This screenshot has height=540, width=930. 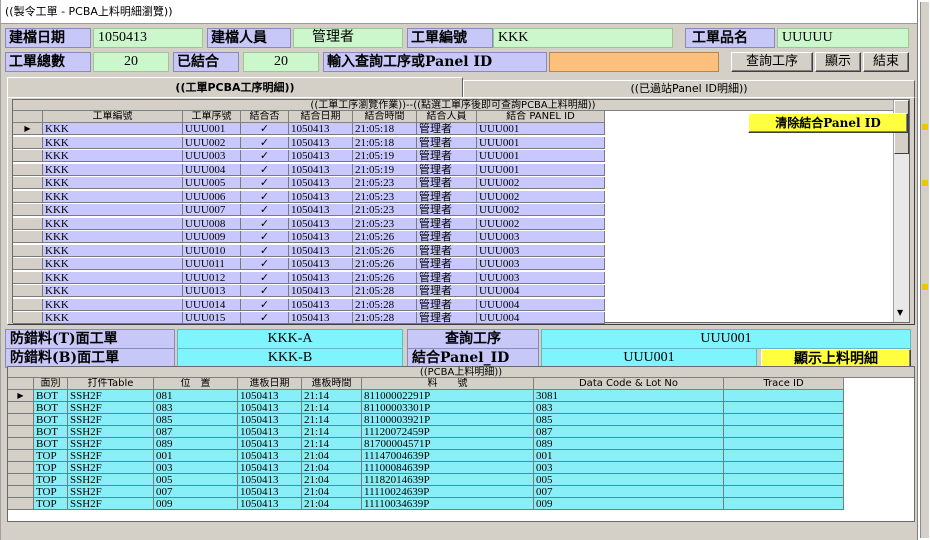 What do you see at coordinates (131, 62) in the screenshot?
I see `total-field: 20` at bounding box center [131, 62].